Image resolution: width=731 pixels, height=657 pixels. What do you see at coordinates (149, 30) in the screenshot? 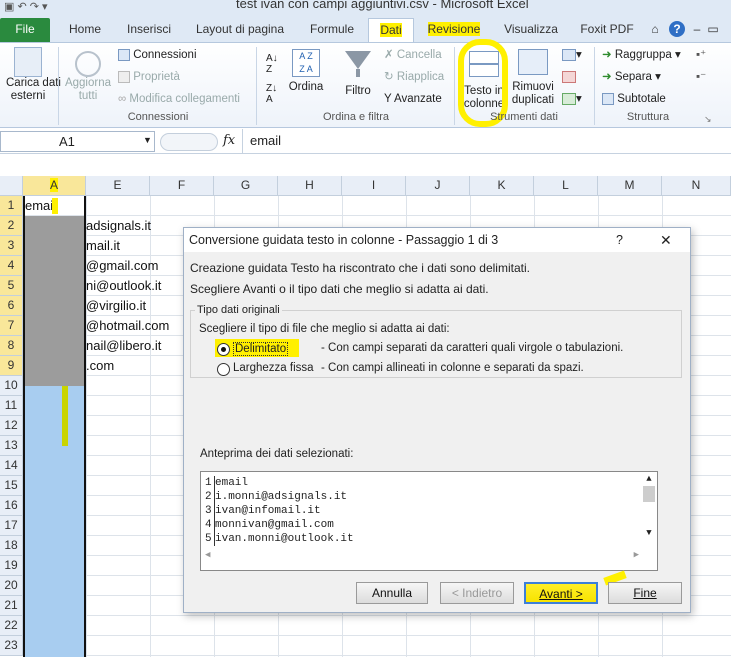
I see `tab-inserisci: Inserisci` at bounding box center [149, 30].